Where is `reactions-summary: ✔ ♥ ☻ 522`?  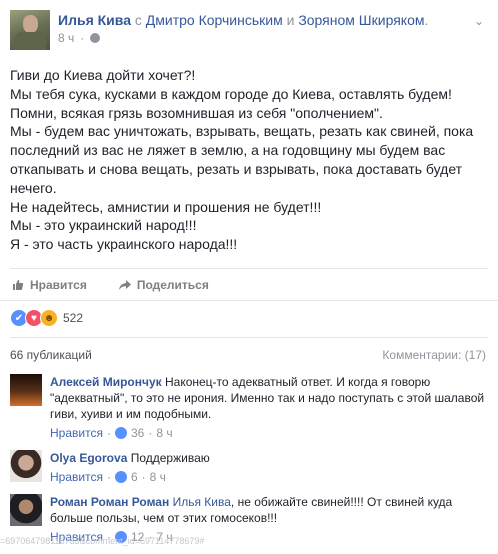 reactions-summary: ✔ ♥ ☻ 522 is located at coordinates (46, 318).